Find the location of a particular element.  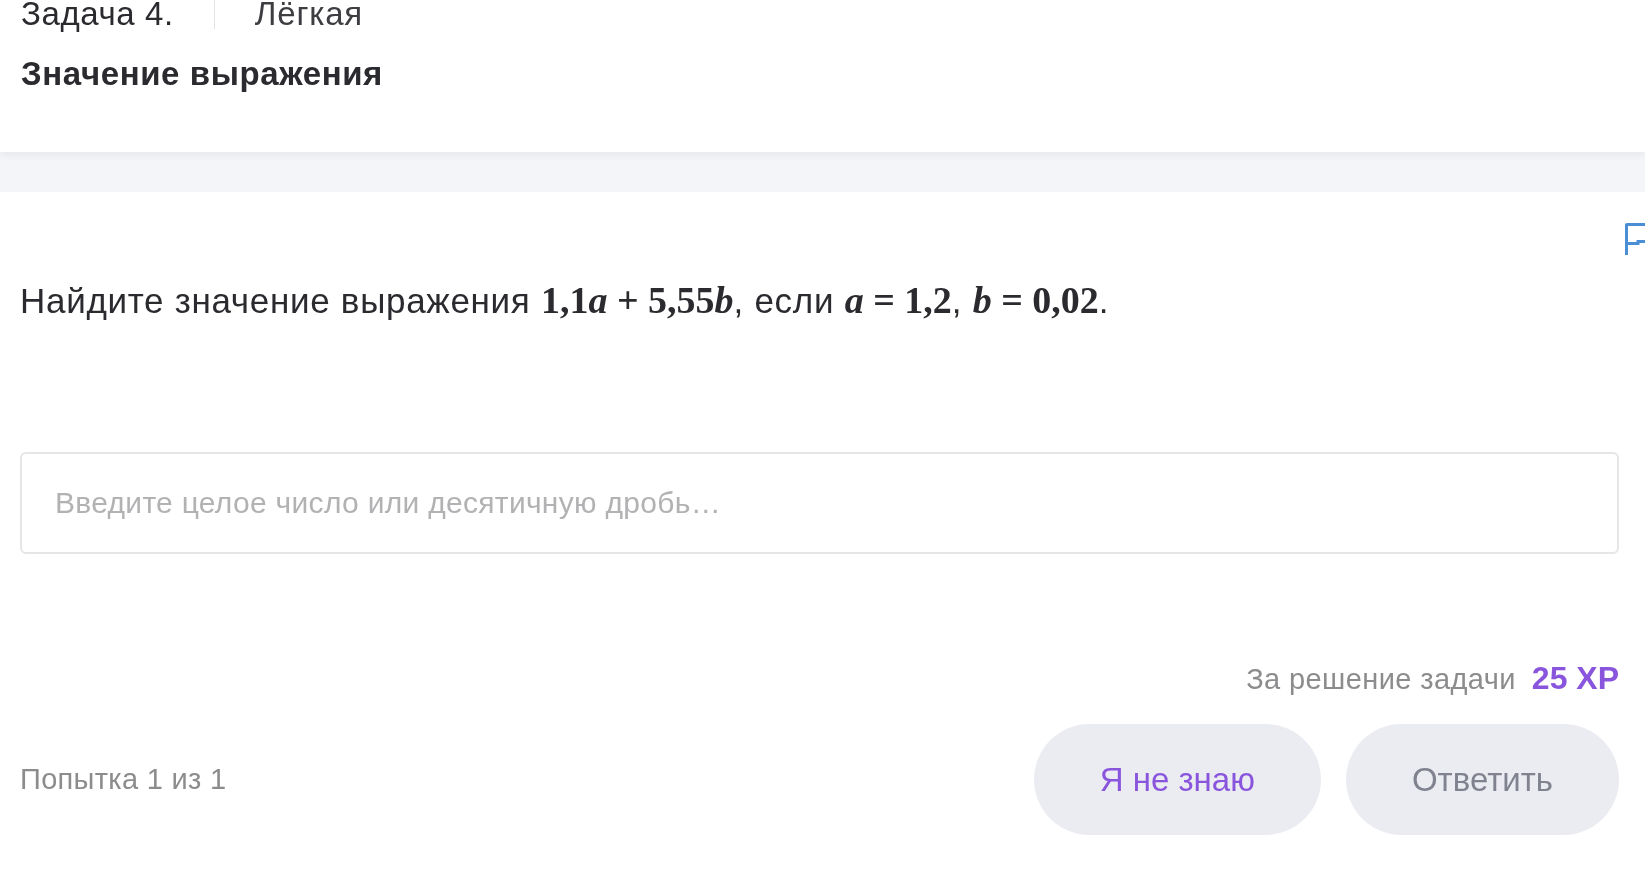

task-number: Задача 4. is located at coordinates (97, 17).